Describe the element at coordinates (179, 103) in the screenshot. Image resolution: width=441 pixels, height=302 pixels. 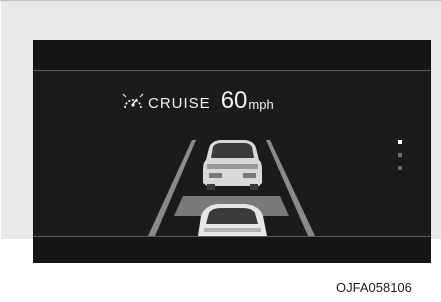
I see `cruise-label: CRUISE` at that location.